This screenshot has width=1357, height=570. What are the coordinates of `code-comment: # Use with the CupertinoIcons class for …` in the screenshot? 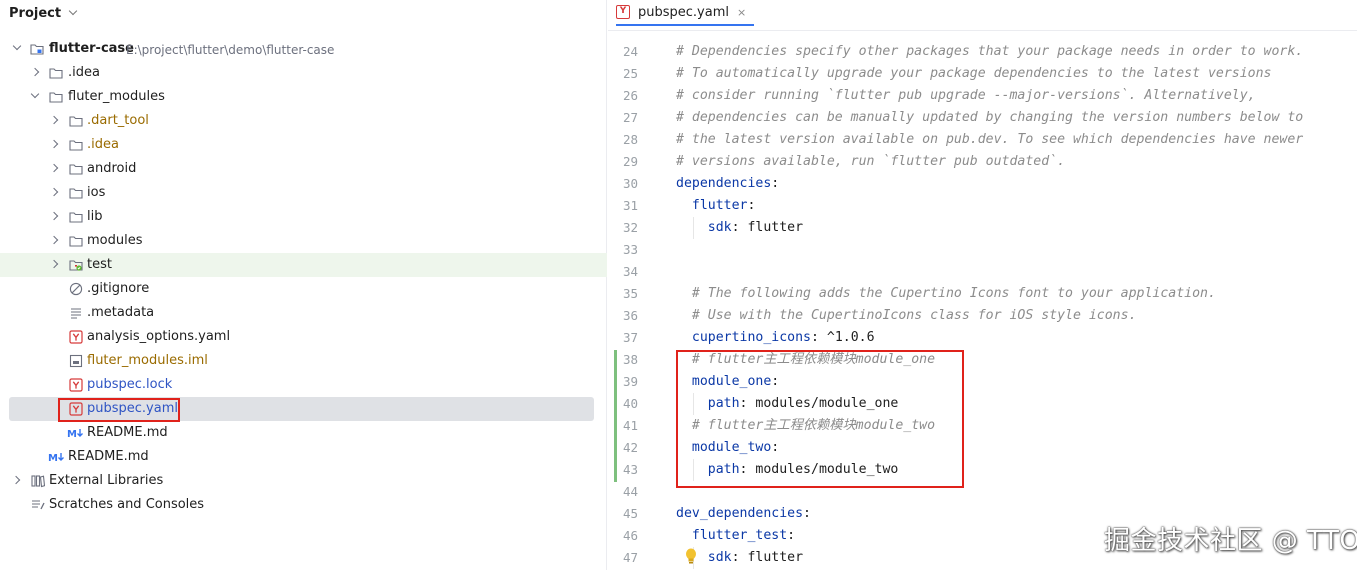 It's located at (914, 315).